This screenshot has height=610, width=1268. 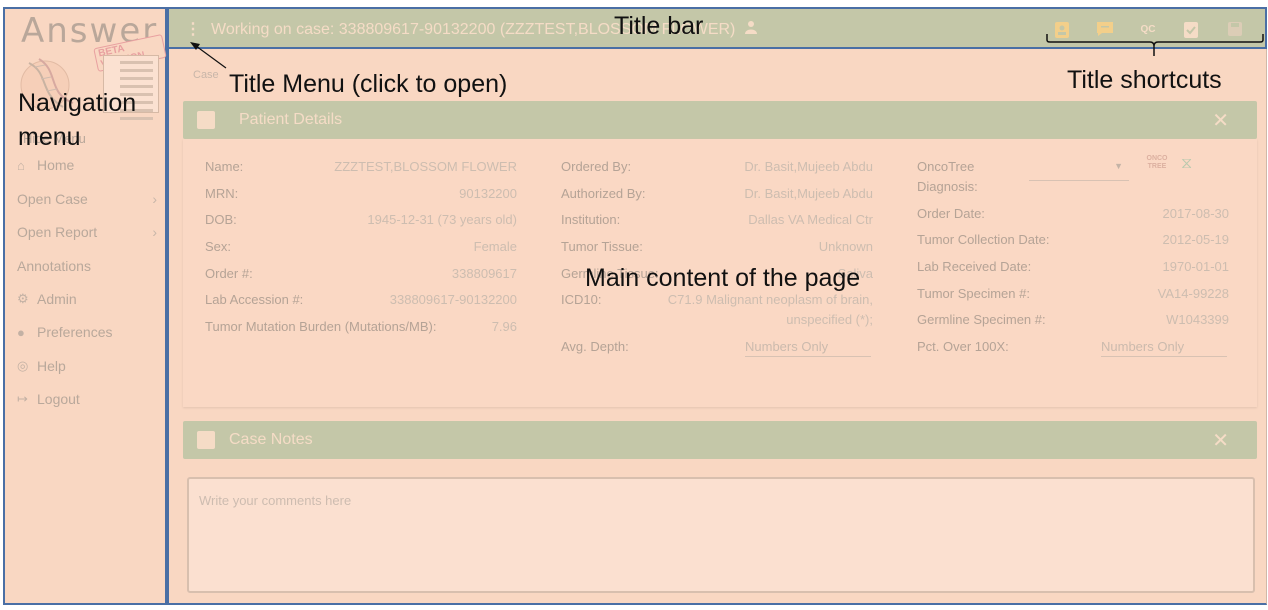 I want to click on field-value: 338809617, so click(x=484, y=273).